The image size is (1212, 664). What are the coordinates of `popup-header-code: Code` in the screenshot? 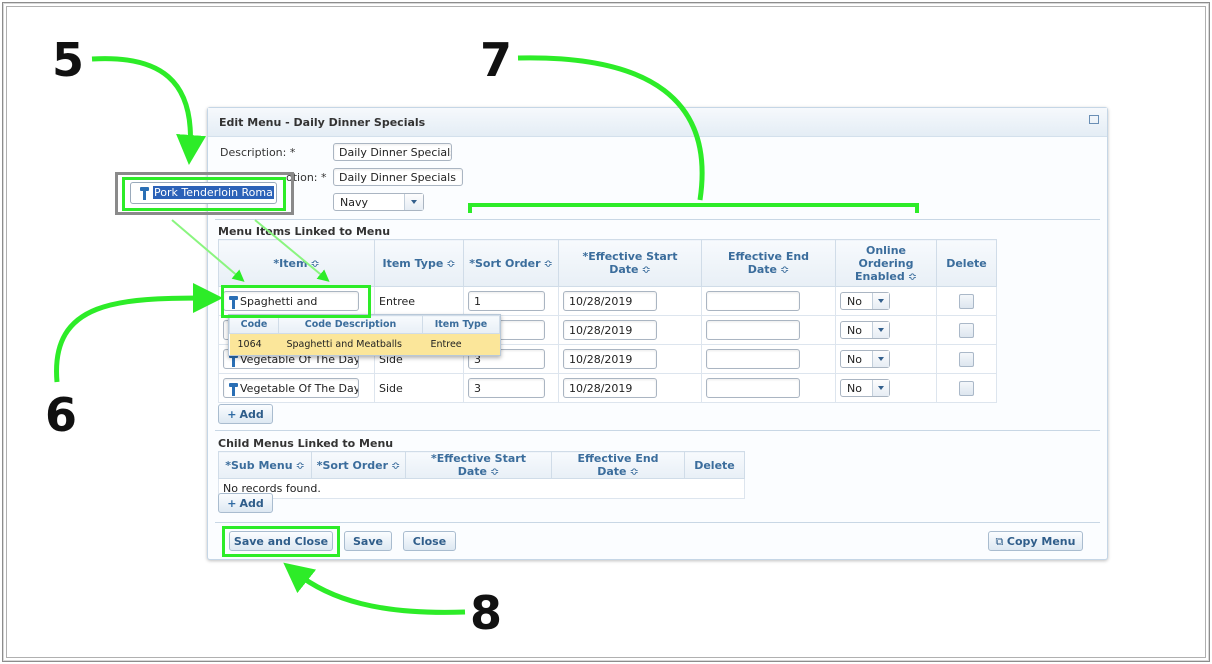 It's located at (254, 324).